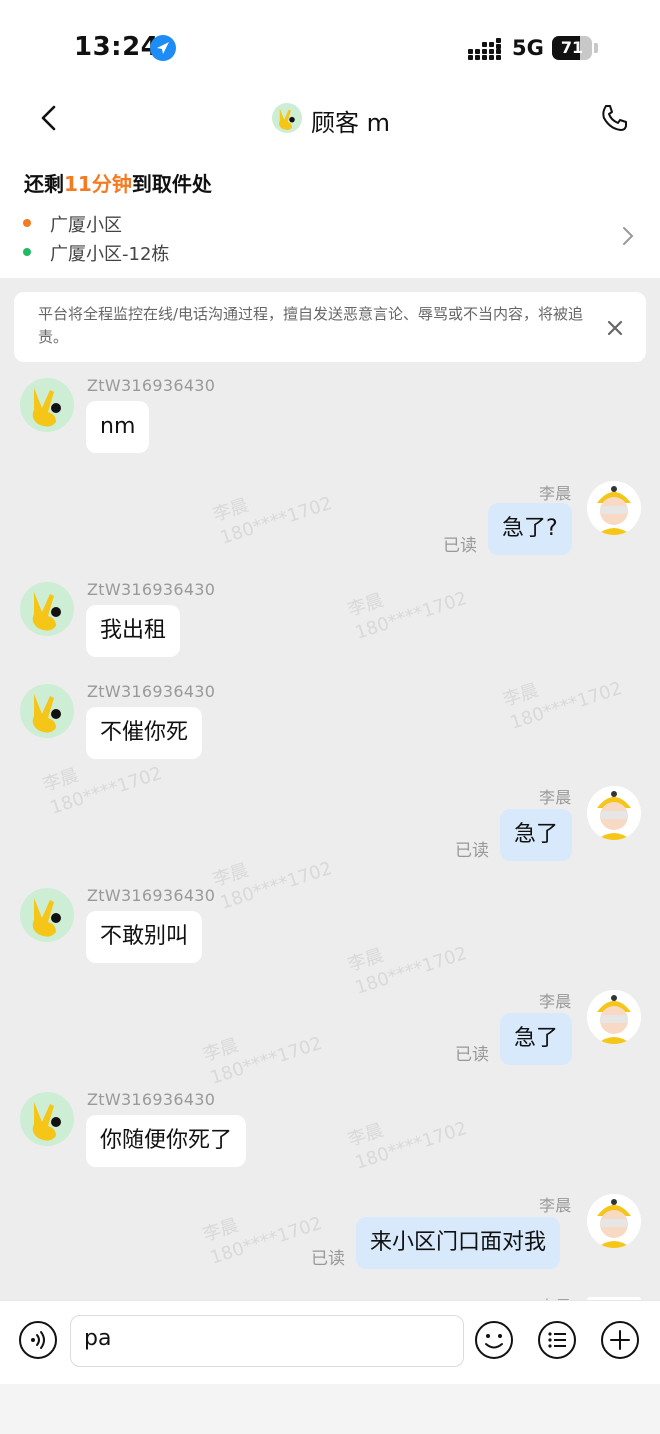 The image size is (660, 1434). I want to click on pickup-dot, so click(27, 223).